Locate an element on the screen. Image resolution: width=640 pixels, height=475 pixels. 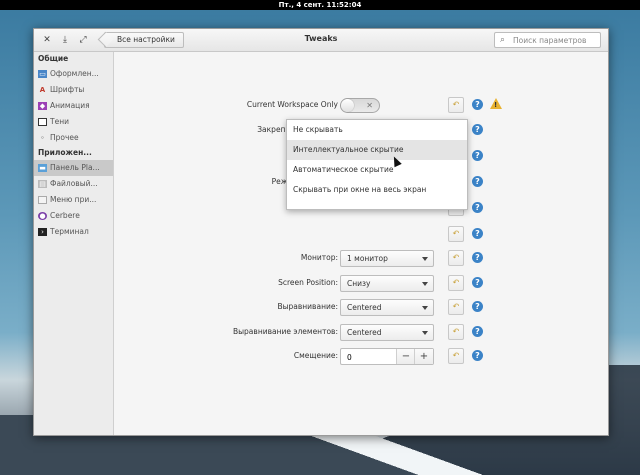
cerbere-icon: ● is located at coordinates (42, 216).